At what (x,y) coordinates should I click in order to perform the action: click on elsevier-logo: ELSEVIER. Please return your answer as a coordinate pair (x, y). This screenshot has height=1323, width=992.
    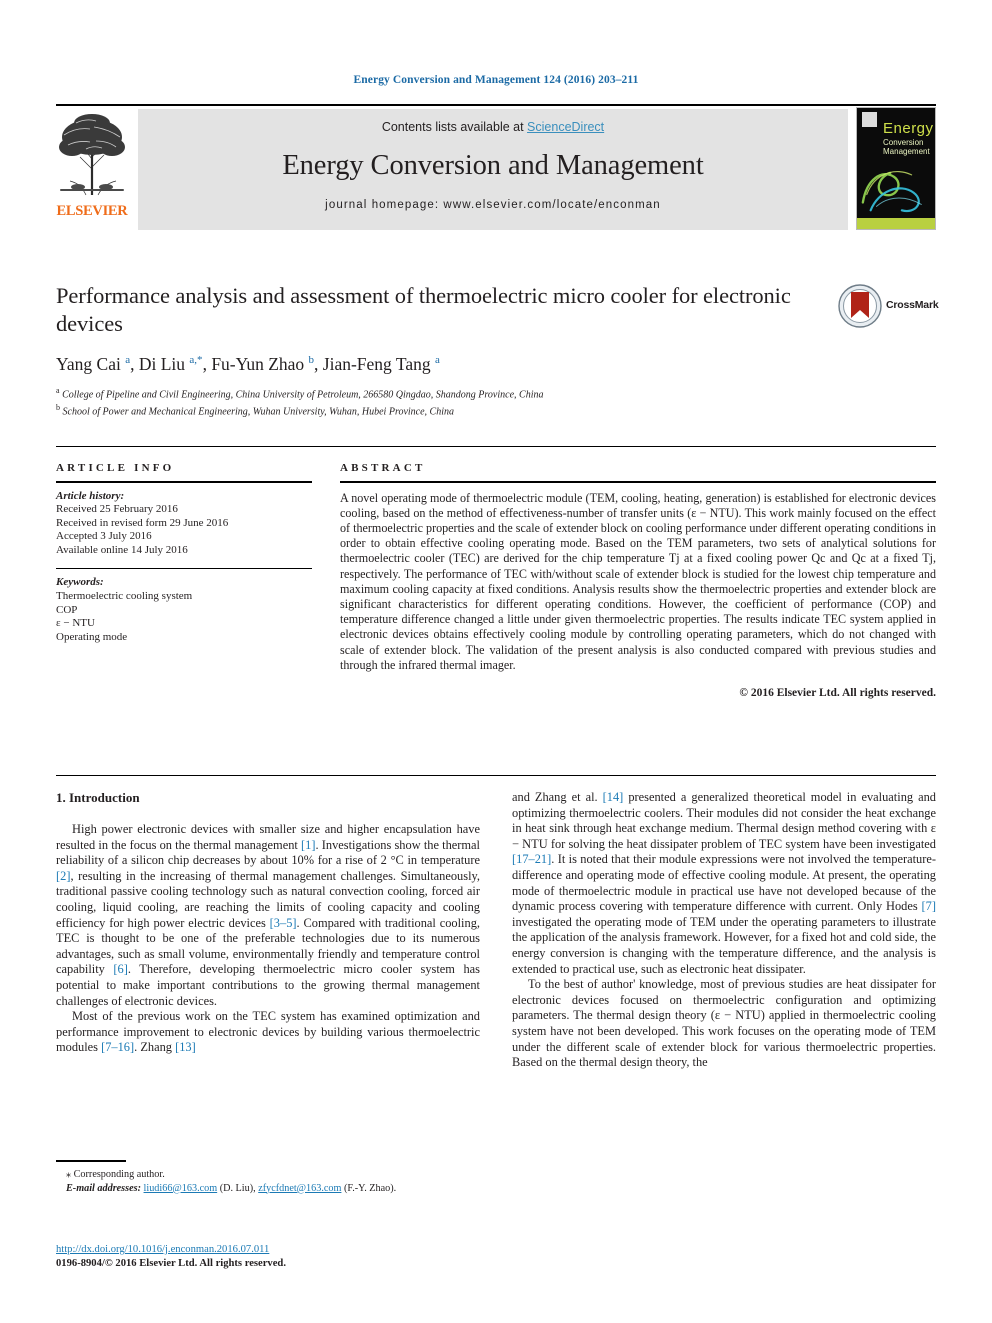
    Looking at the image, I should click on (92, 169).